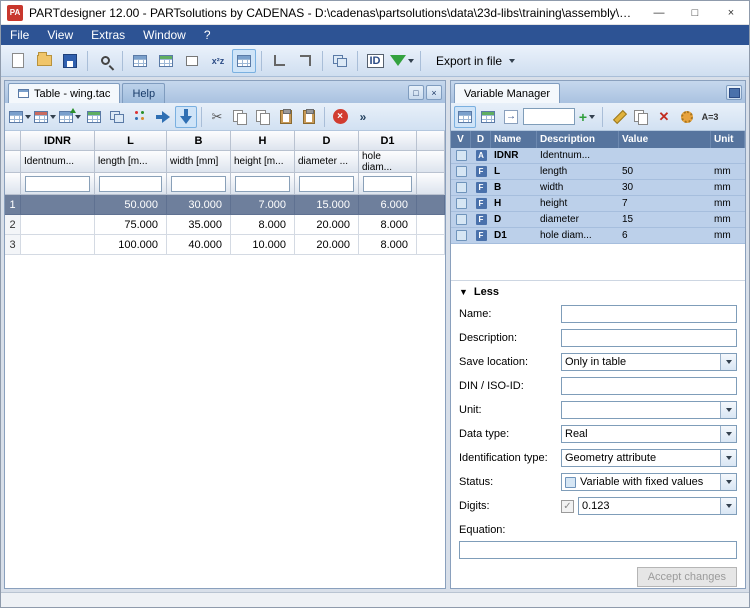 The width and height of the screenshot is (750, 608). Describe the element at coordinates (402, 61) in the screenshot. I see `apply-check-icon` at that location.